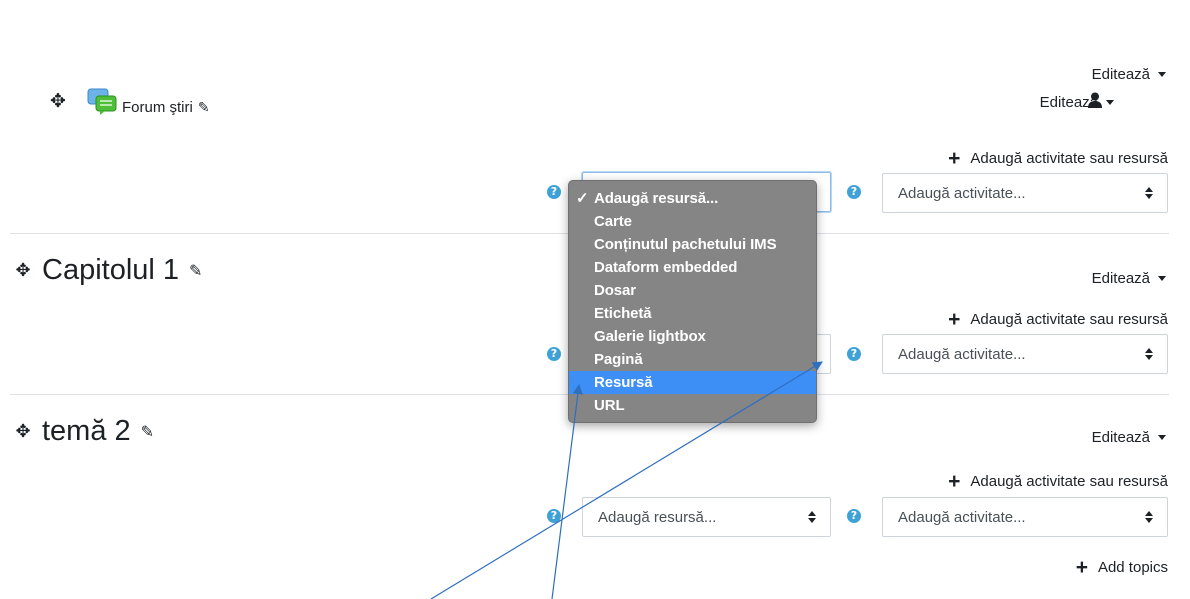 The image size is (1190, 599). I want to click on edit-menu-section2: Editează, so click(1129, 437).